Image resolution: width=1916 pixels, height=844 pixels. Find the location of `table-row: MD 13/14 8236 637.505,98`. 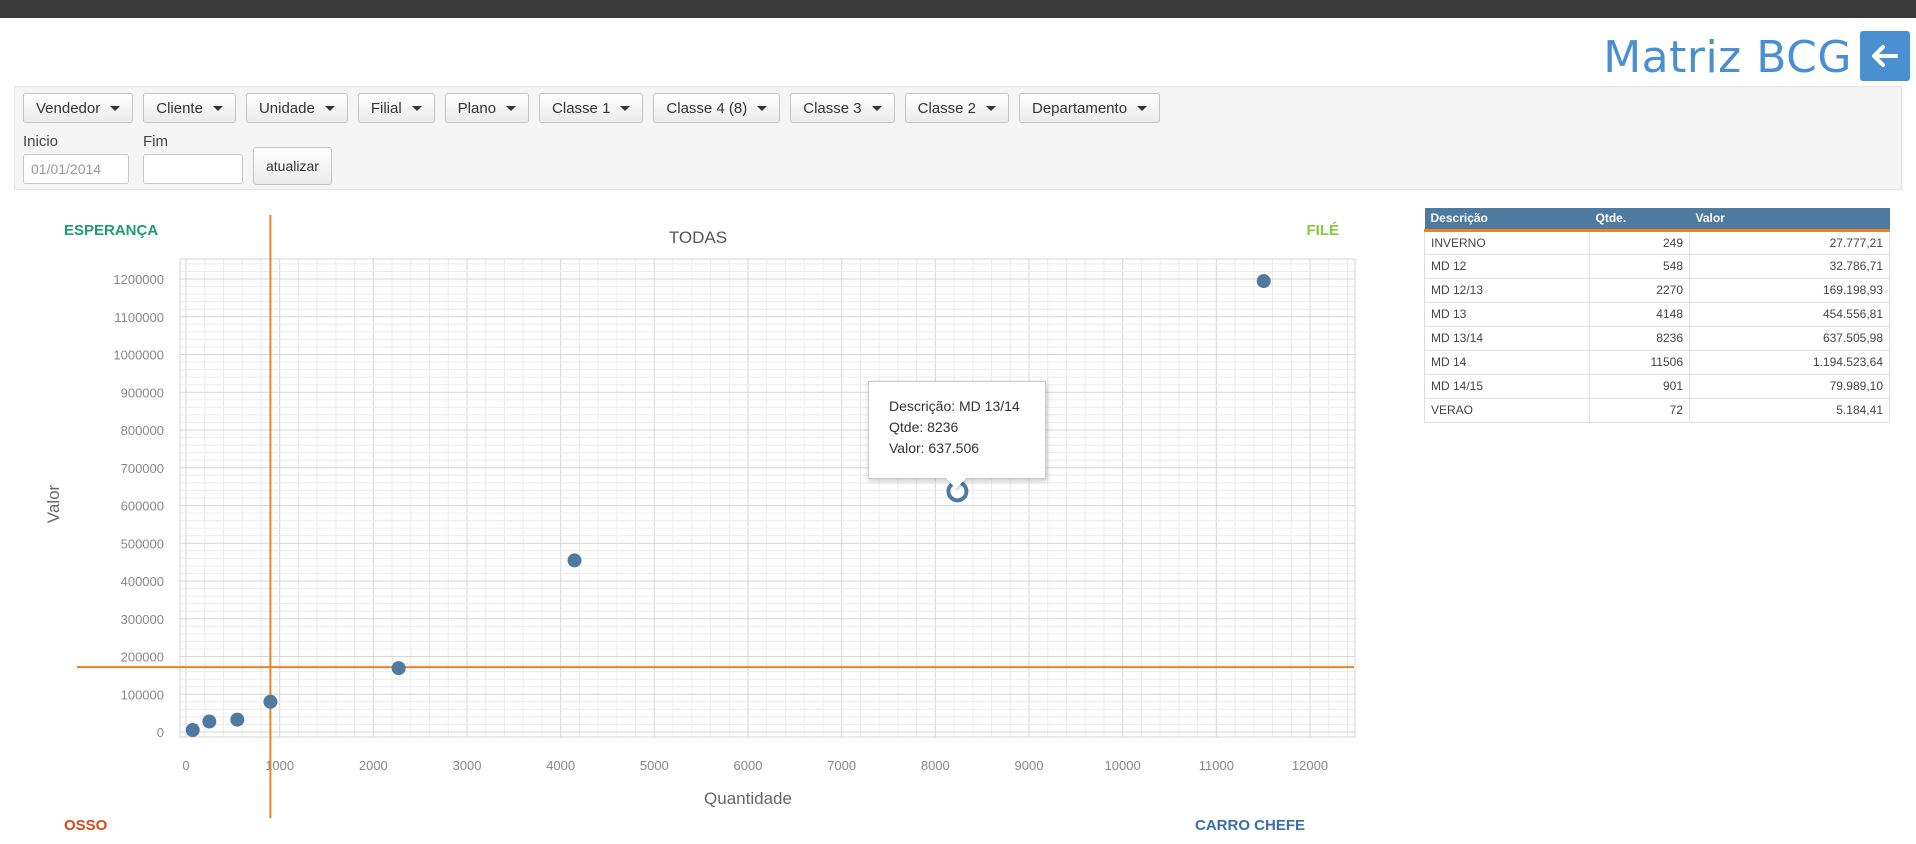

table-row: MD 13/14 8236 637.505,98 is located at coordinates (1657, 338).